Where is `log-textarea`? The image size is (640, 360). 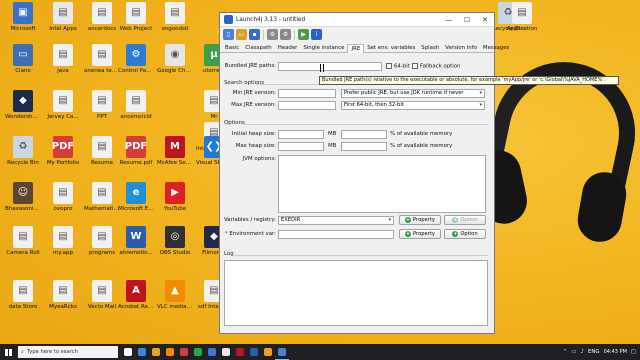 log-textarea is located at coordinates (356, 293).